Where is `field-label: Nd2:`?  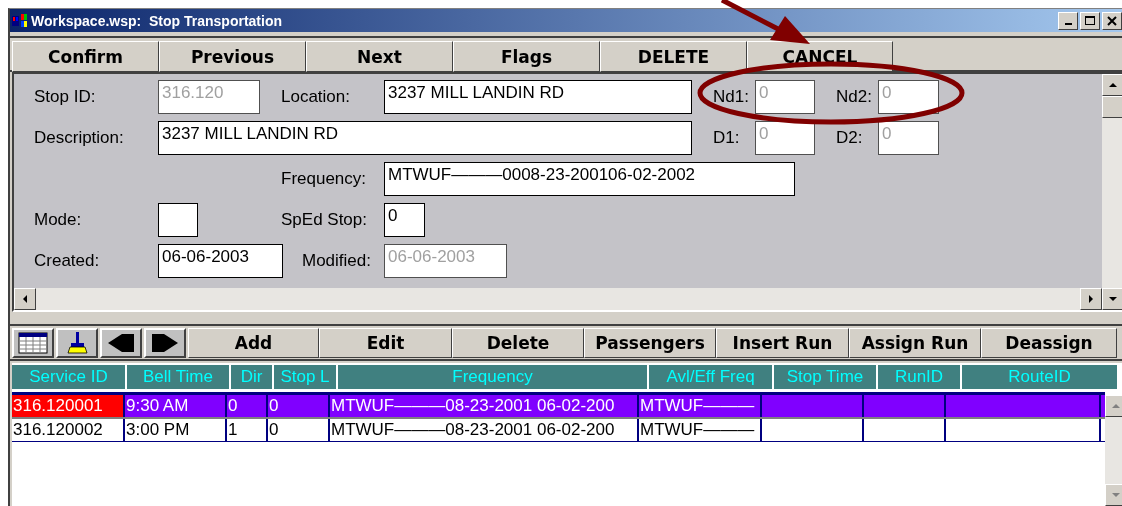
field-label: Nd2: is located at coordinates (854, 97).